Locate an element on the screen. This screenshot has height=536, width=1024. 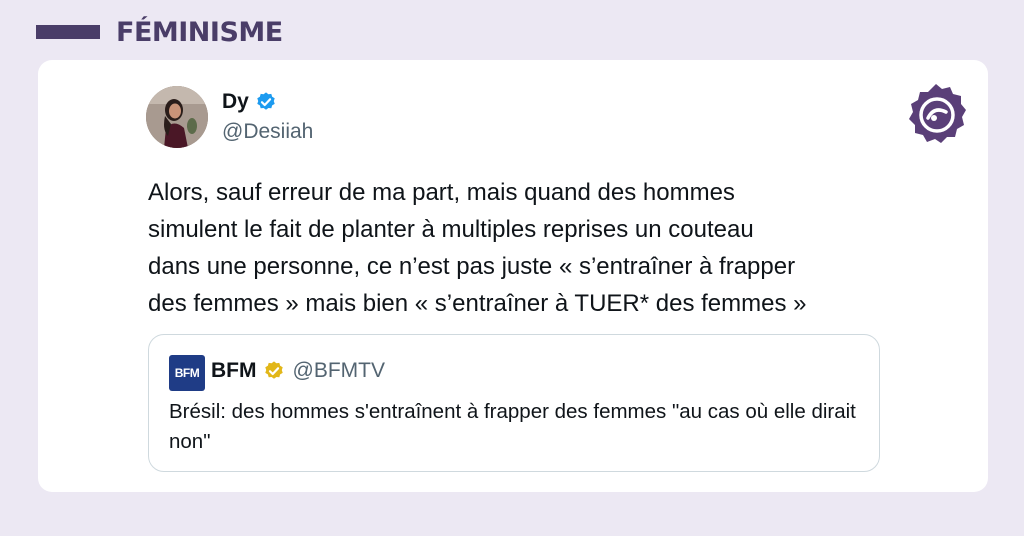
quoted-author-row: BFM @BFMTV is located at coordinates (298, 371).